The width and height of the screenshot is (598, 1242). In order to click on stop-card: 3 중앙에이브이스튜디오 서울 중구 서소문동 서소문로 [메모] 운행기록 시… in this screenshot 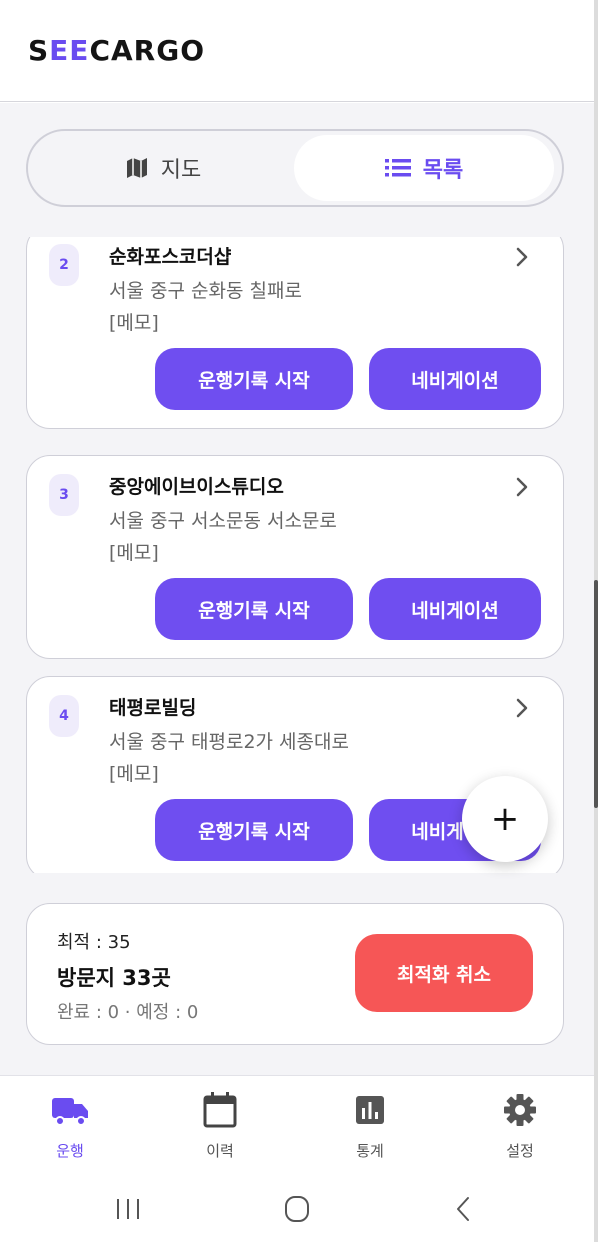, I will do `click(295, 557)`.